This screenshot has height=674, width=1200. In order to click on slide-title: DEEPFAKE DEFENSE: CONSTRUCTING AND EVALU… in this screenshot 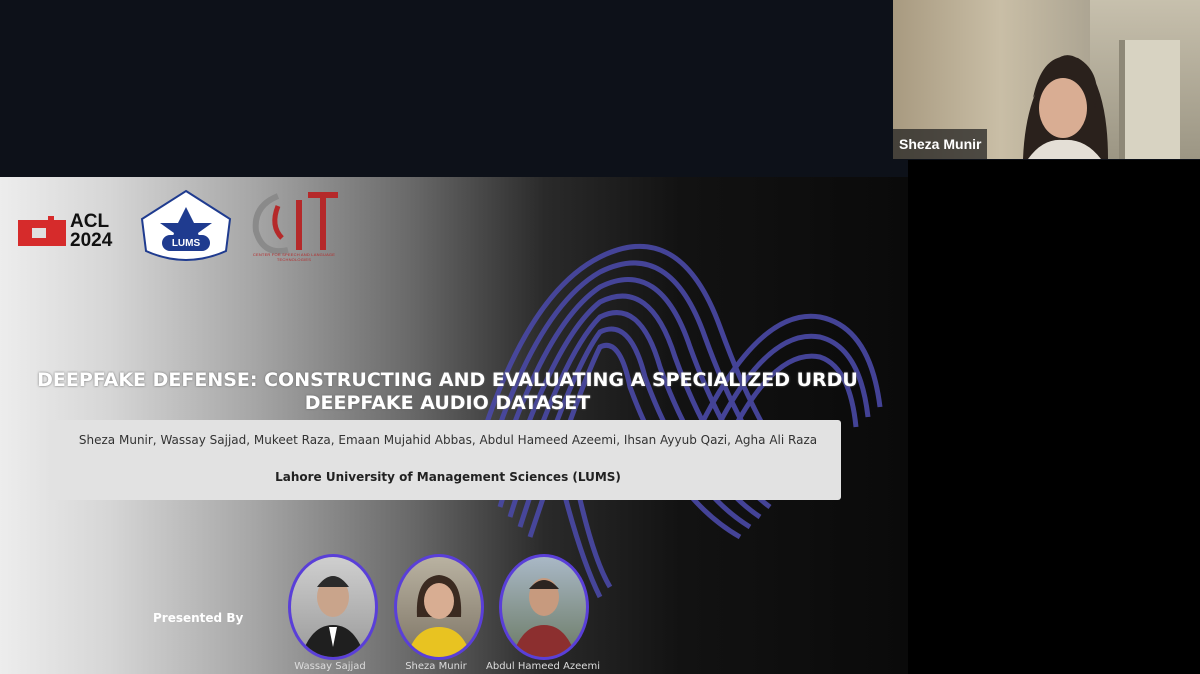, I will do `click(447, 391)`.